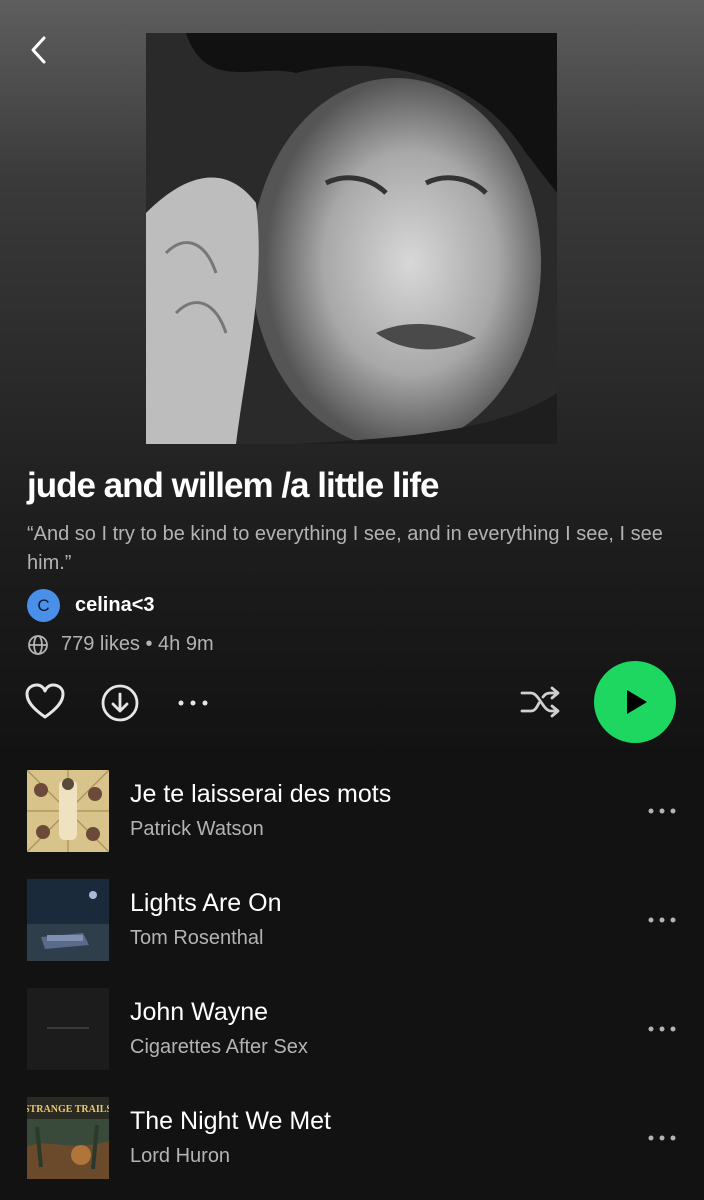  I want to click on playlist-meta: 779 likes • 4h 9m, so click(120, 644).